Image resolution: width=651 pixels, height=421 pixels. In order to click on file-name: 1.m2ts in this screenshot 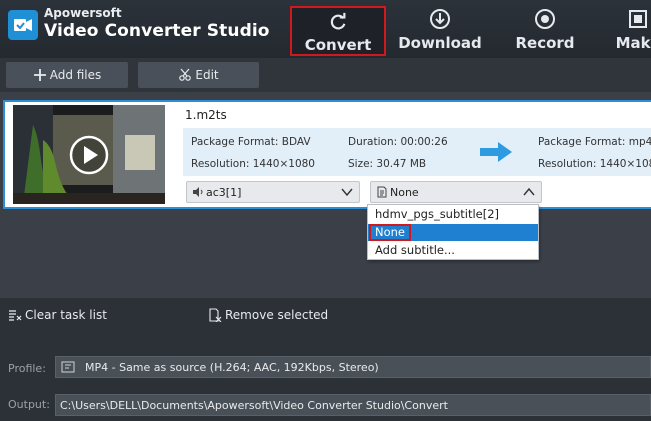, I will do `click(206, 115)`.